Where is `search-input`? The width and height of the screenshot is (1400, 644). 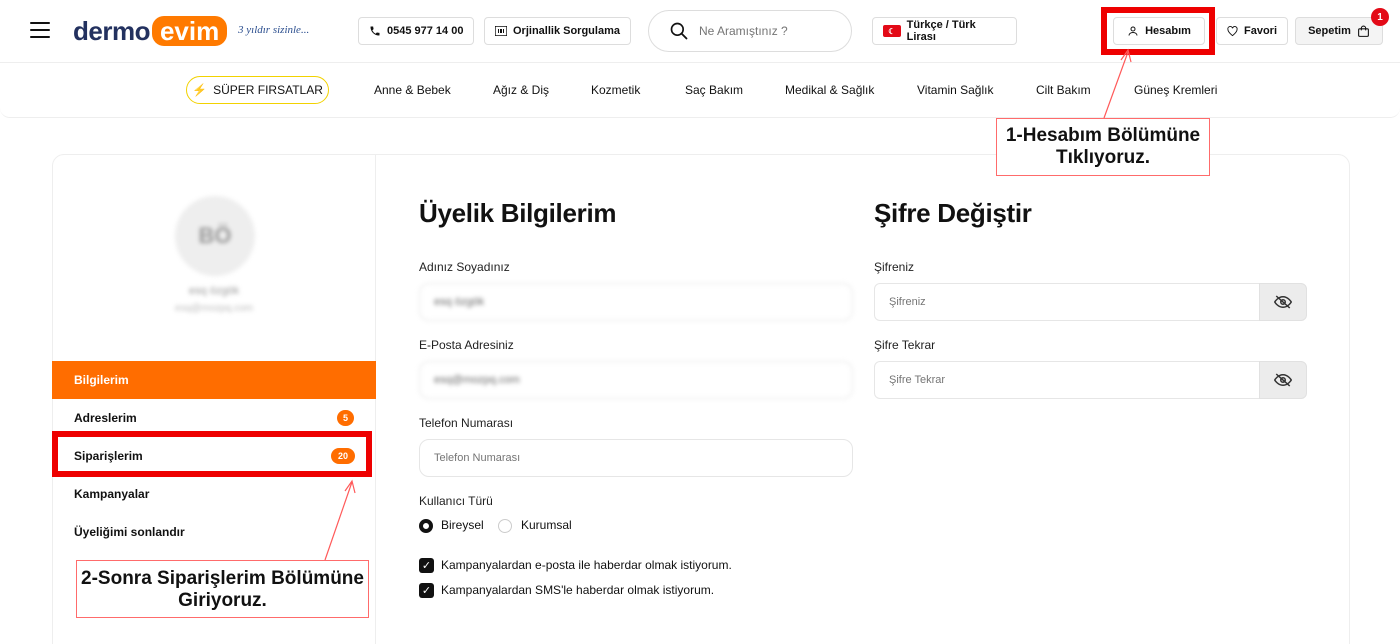 search-input is located at coordinates (769, 31).